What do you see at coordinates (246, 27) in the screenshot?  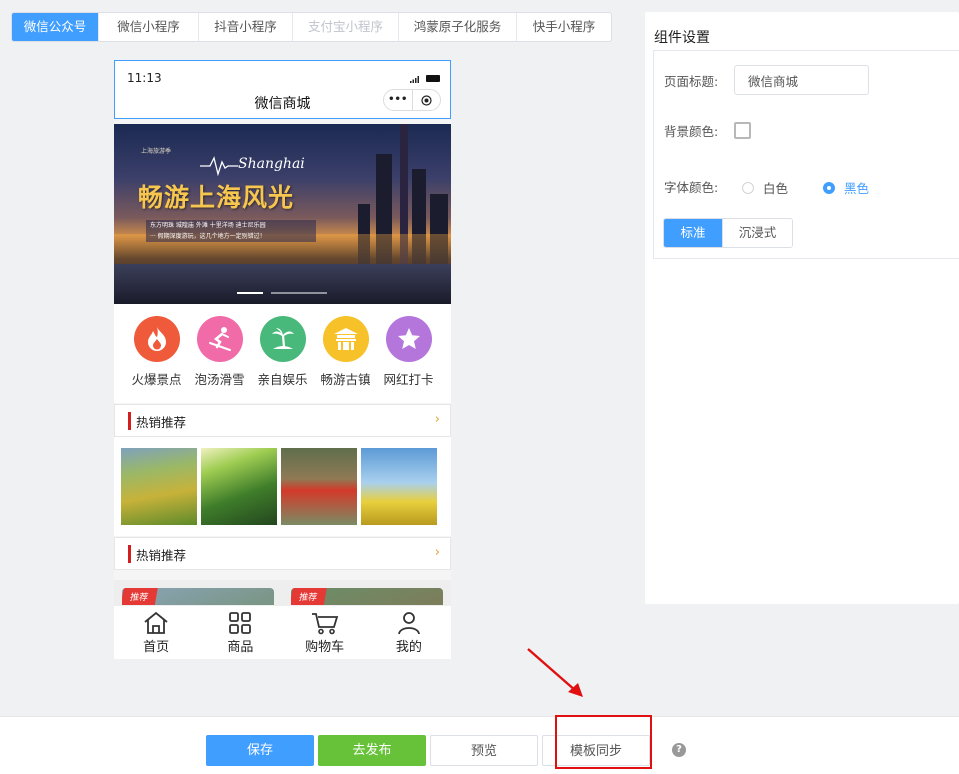 I see `tab-douyin-miniprogram: 抖音小程序` at bounding box center [246, 27].